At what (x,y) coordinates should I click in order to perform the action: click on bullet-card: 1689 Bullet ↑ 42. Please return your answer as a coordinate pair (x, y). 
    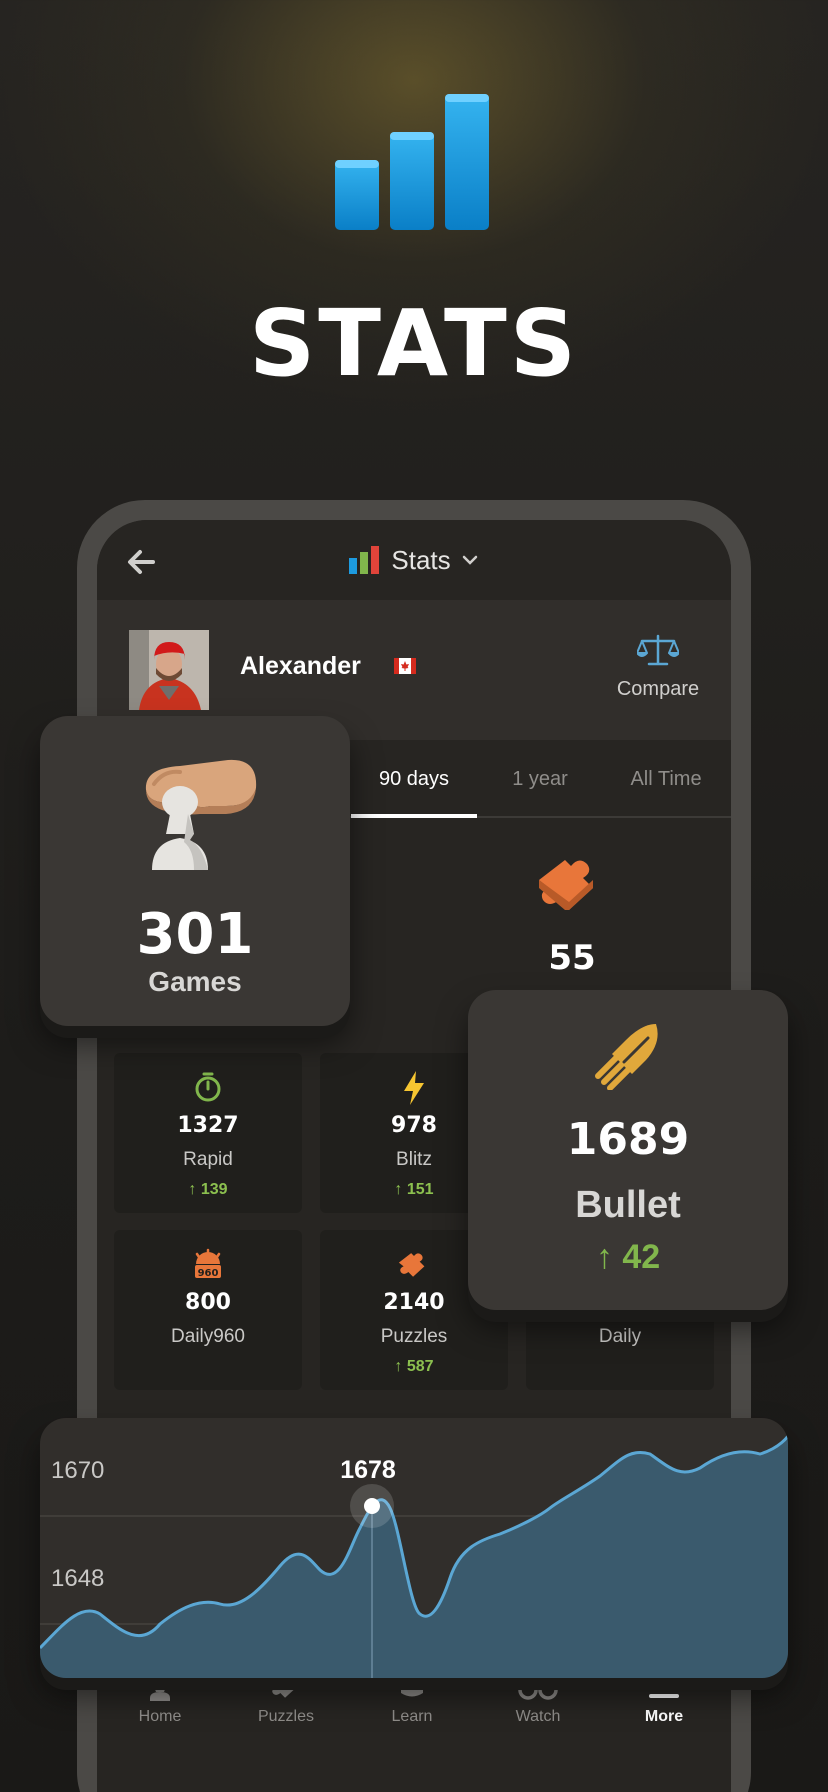
    Looking at the image, I should click on (628, 1150).